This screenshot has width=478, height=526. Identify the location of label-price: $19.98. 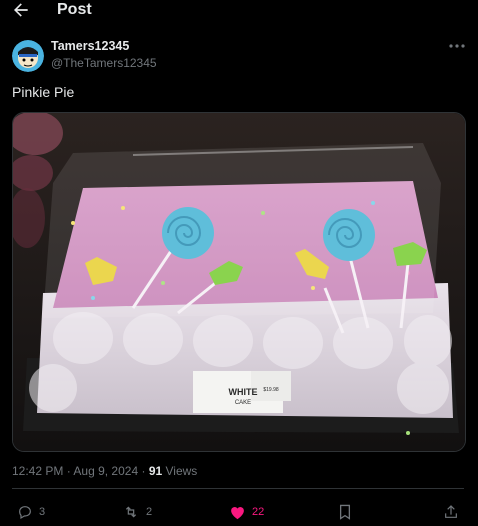
(271, 390).